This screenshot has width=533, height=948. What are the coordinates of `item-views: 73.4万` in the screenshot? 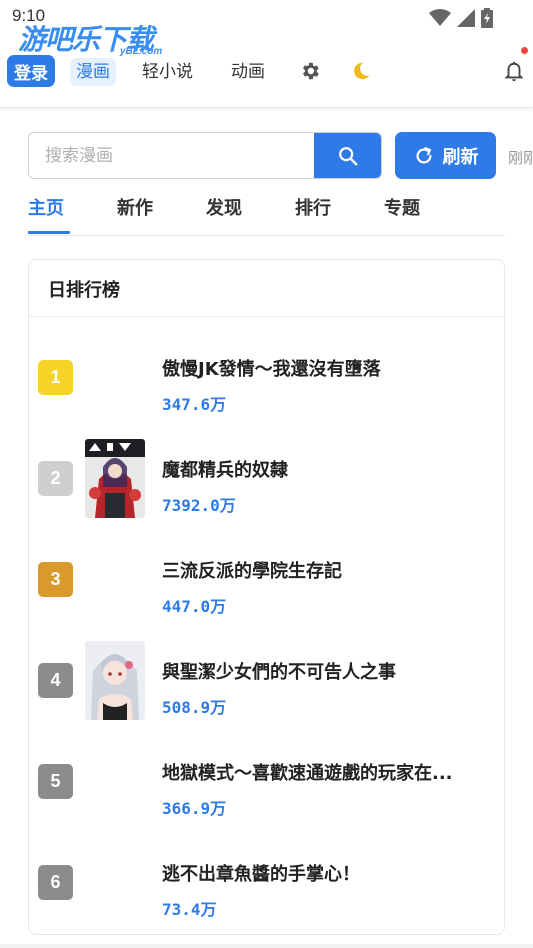 It's located at (189, 909).